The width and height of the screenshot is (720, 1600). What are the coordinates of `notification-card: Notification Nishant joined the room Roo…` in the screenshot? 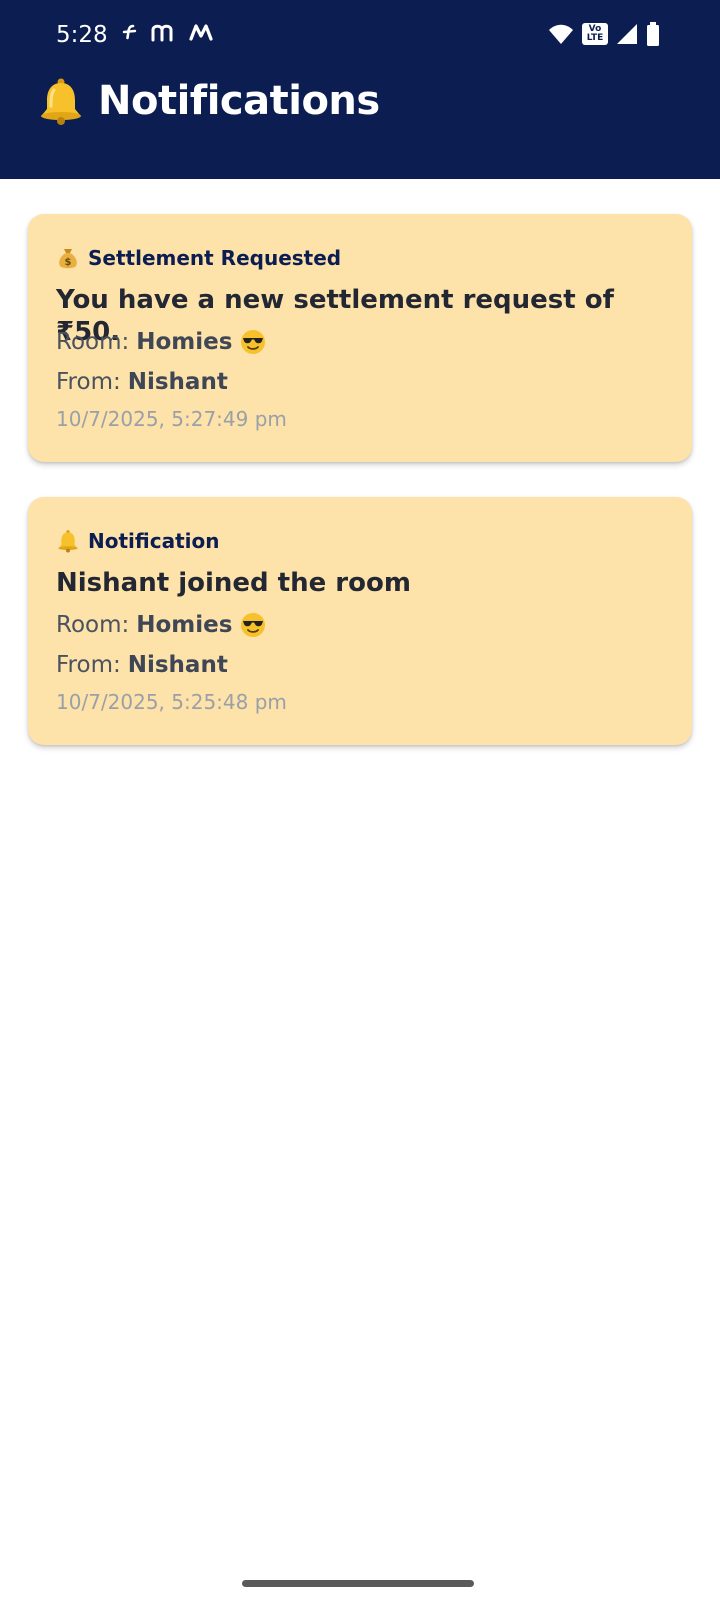 It's located at (360, 621).